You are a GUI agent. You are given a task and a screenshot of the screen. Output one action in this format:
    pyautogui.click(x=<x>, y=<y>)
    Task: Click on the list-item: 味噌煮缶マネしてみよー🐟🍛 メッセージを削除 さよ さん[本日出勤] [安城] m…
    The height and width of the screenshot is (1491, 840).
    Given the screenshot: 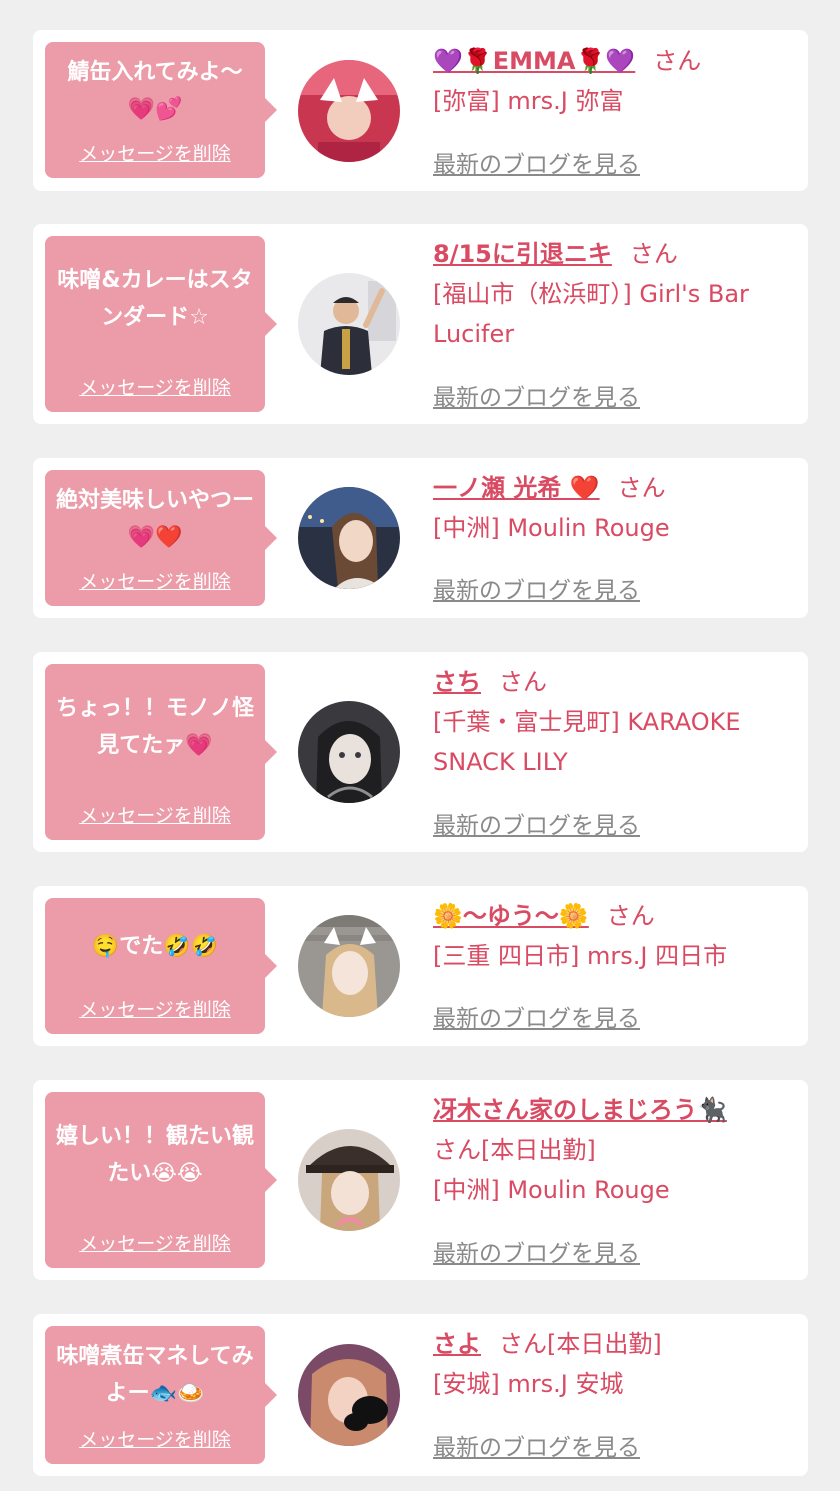 What is the action you would take?
    pyautogui.click(x=420, y=1395)
    